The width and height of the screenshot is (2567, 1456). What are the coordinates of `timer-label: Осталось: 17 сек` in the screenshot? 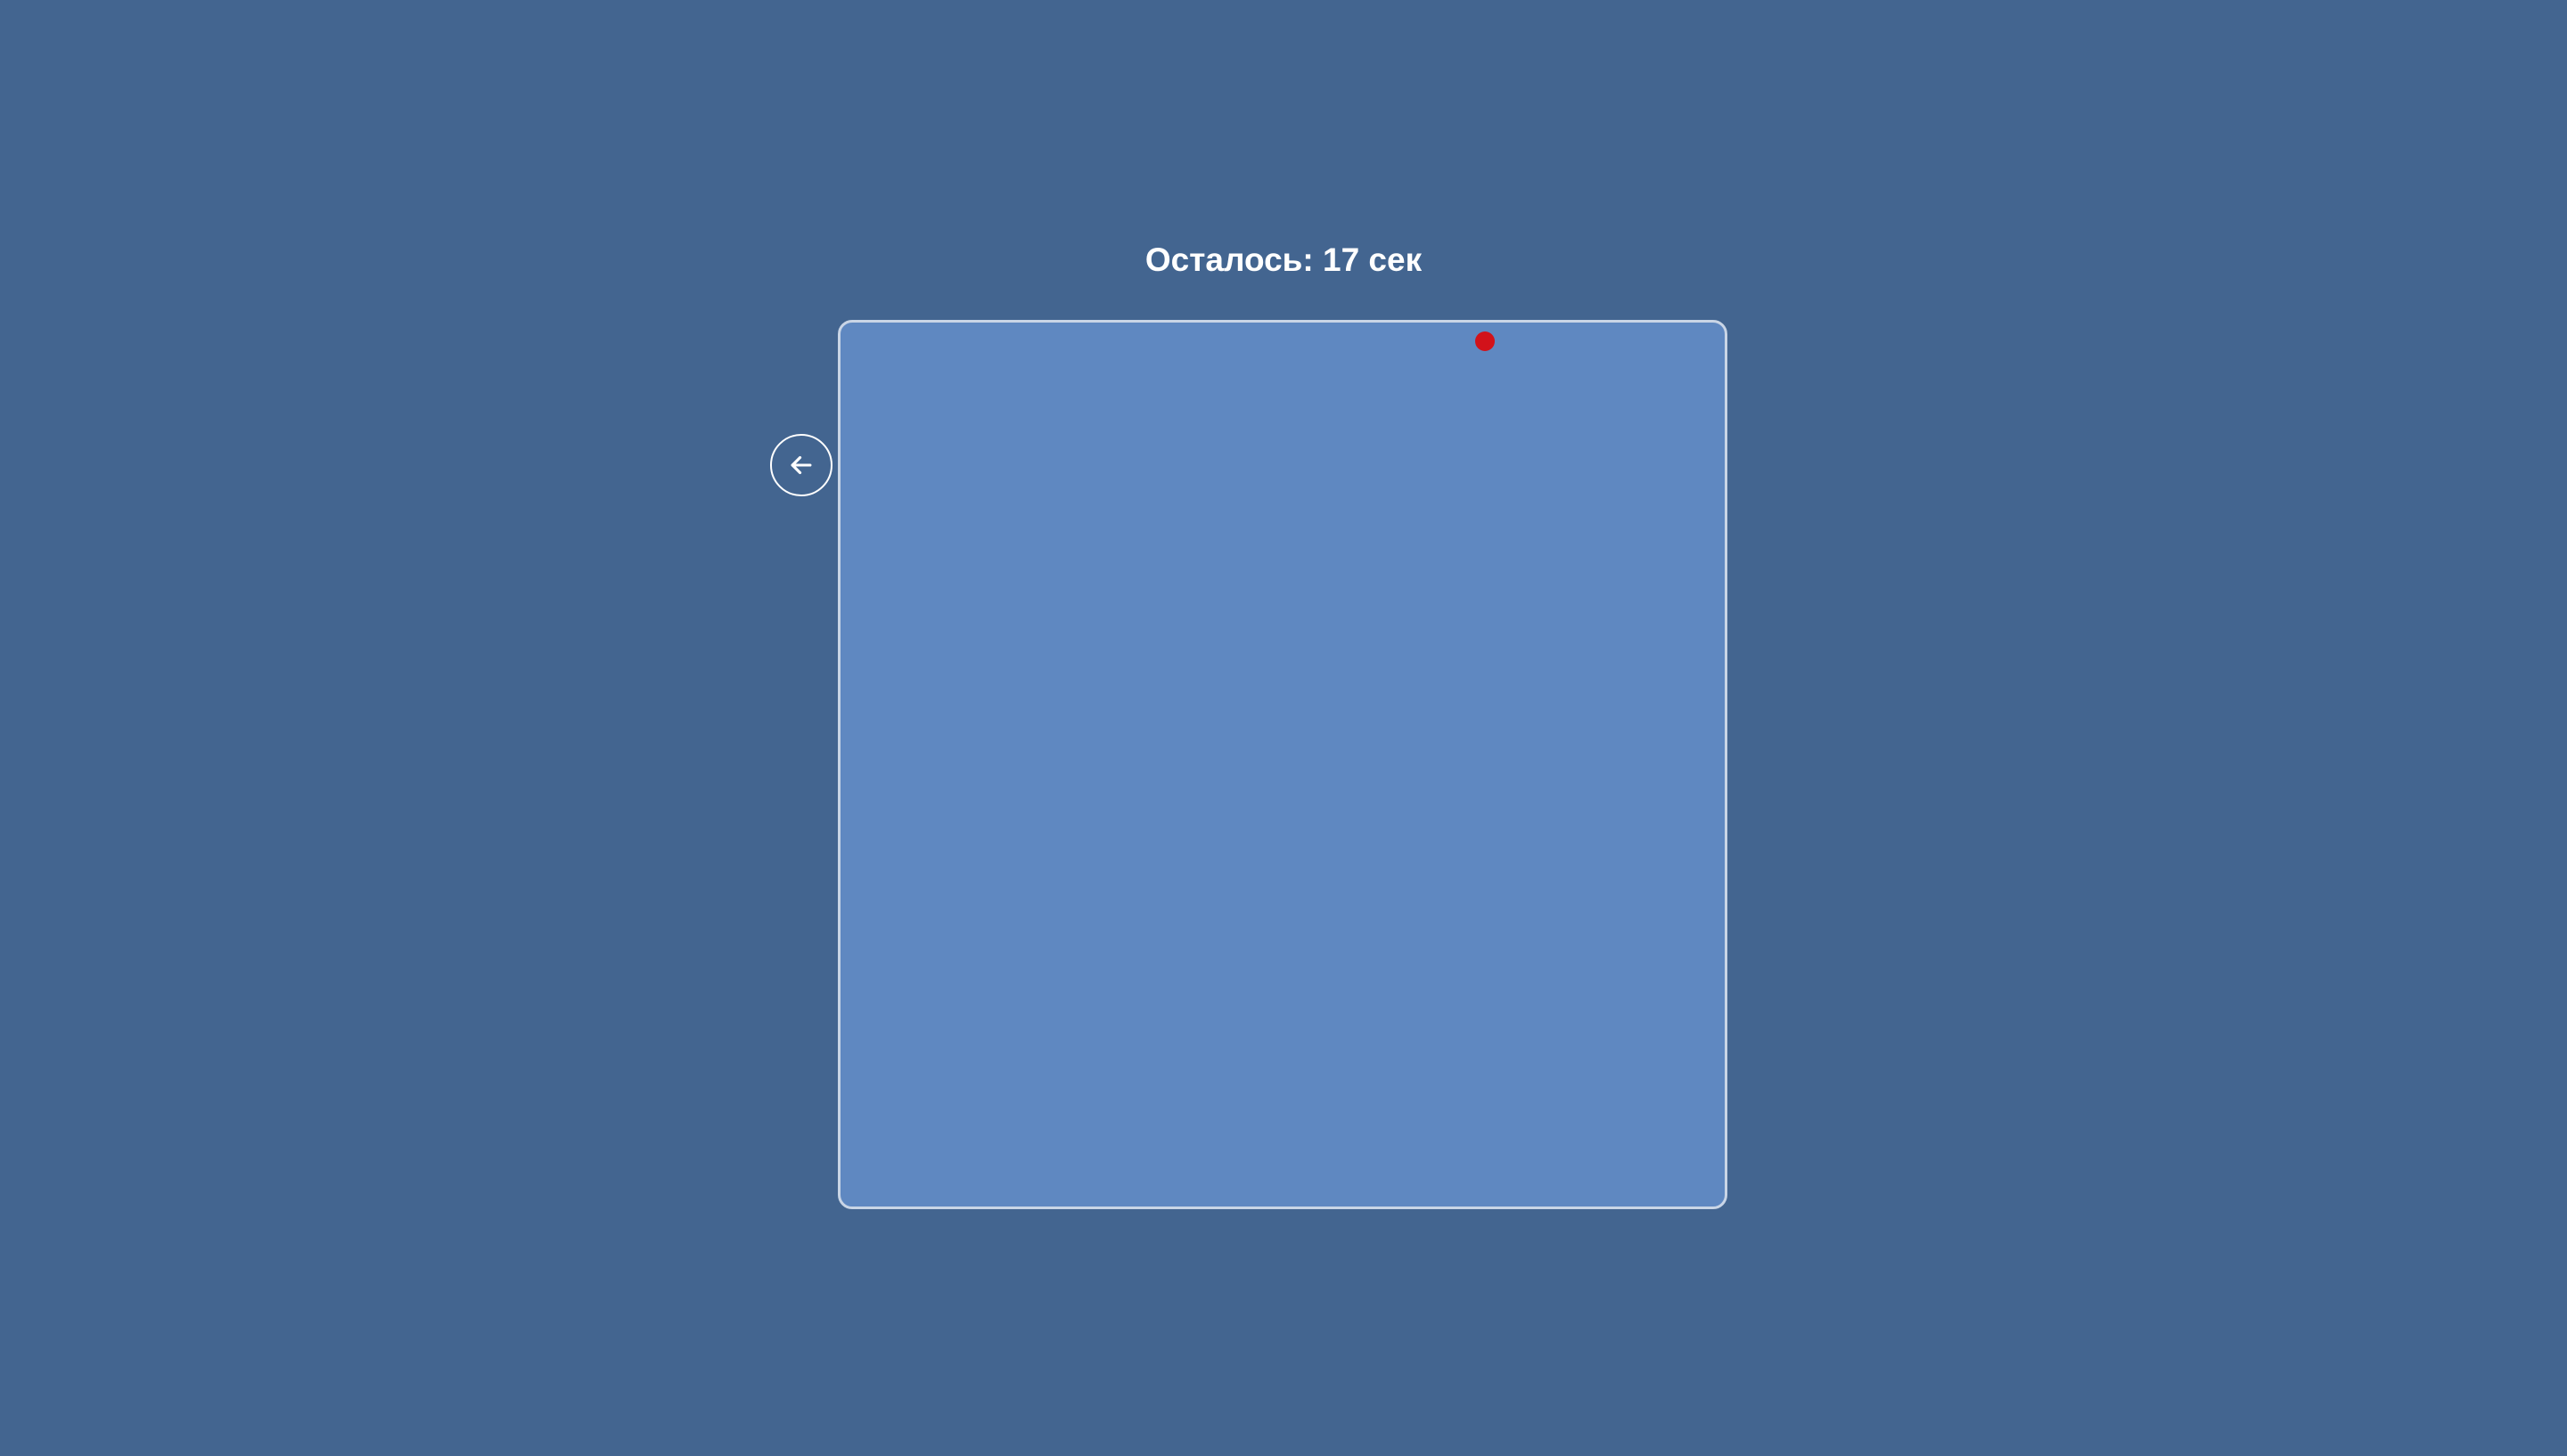 It's located at (1283, 260).